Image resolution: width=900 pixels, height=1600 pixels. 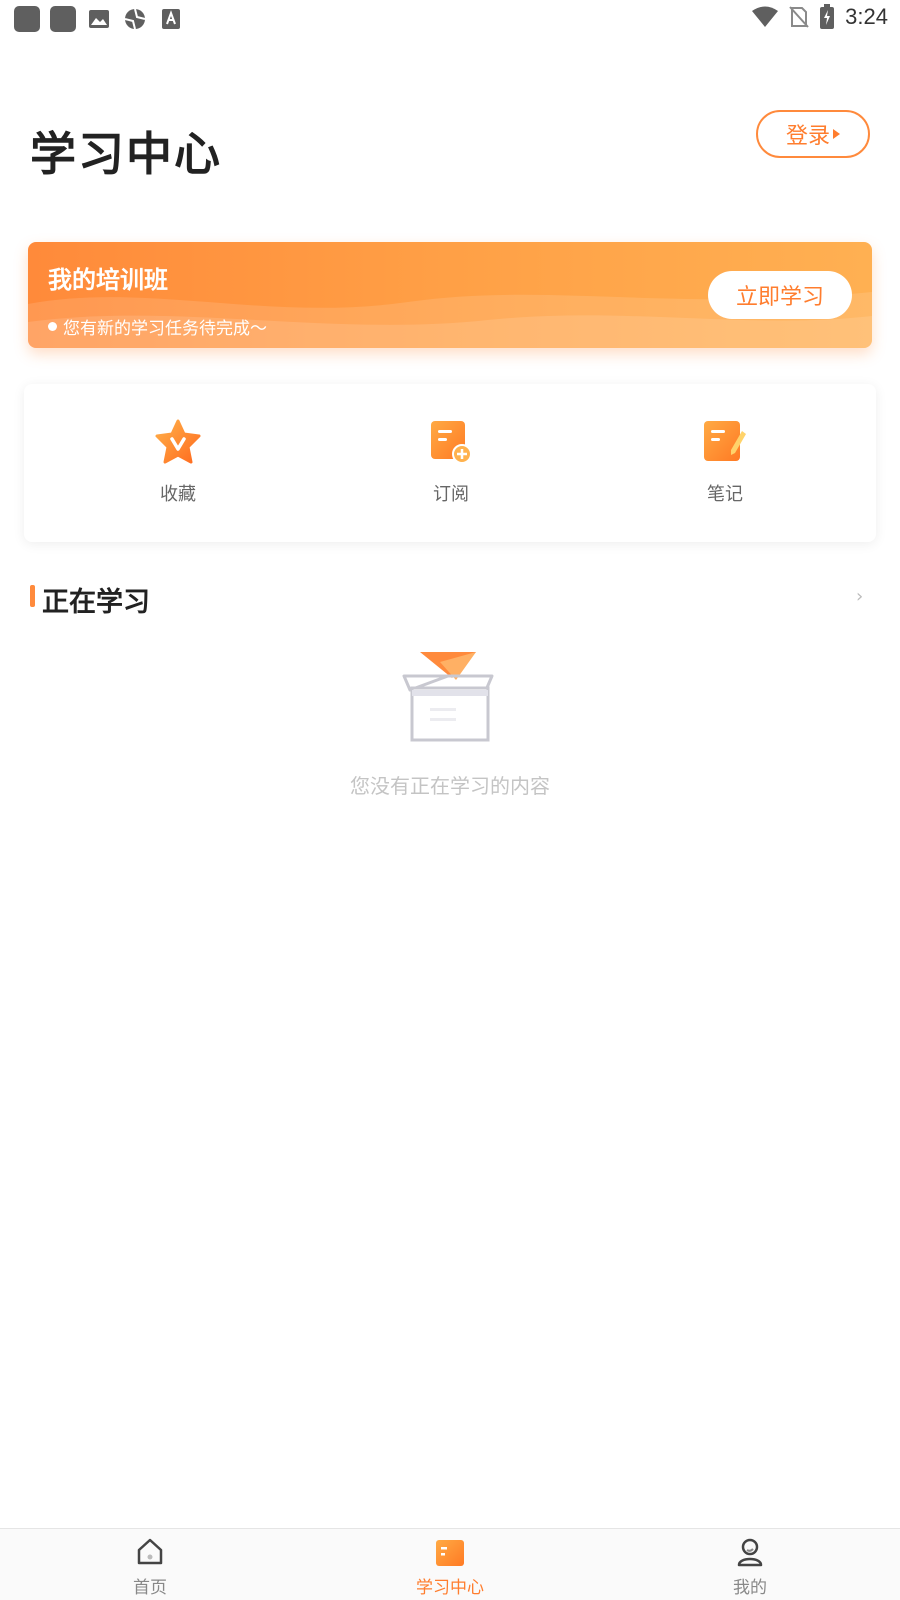 I want to click on section-accent-bar, so click(x=32, y=596).